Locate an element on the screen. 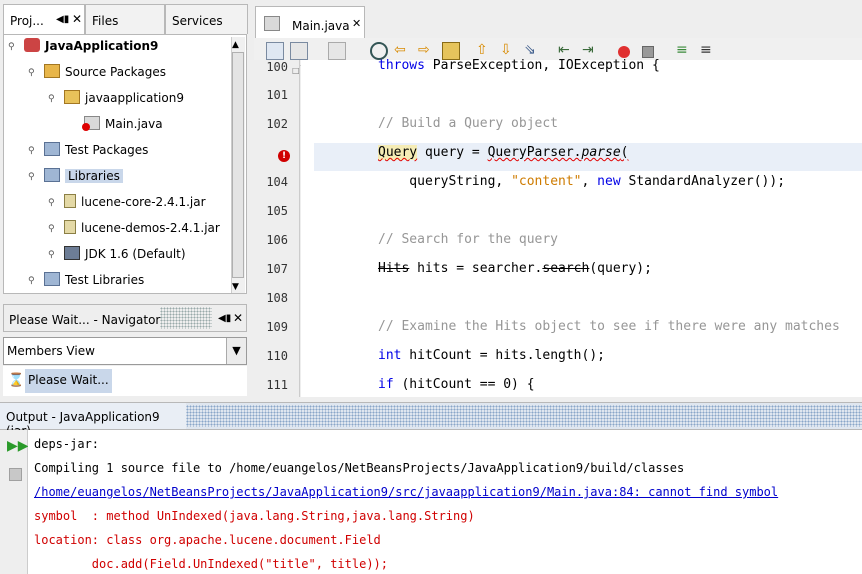 The width and height of the screenshot is (862, 574). tab-main-java: Main.java ✕ is located at coordinates (310, 22).